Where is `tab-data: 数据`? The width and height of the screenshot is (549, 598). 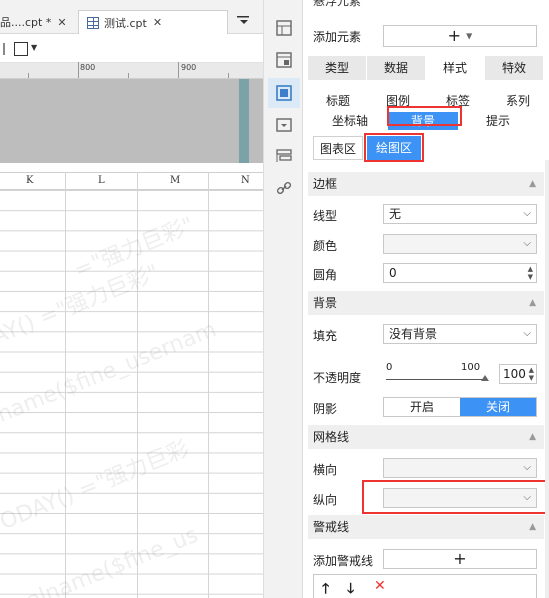
tab-data: 数据 is located at coordinates (396, 68).